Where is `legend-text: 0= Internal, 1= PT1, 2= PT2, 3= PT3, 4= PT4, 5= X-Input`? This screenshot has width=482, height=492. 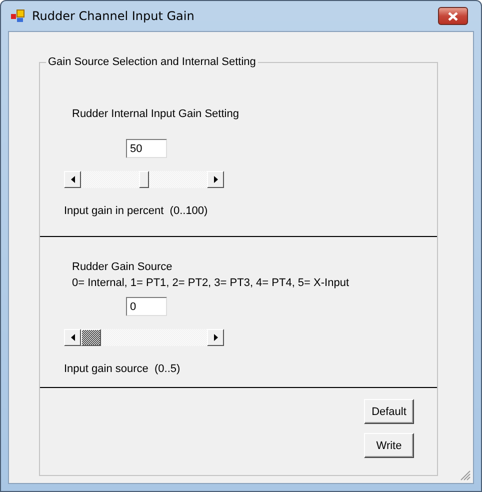 legend-text: 0= Internal, 1= PT1, 2= PT2, 3= PT3, 4= PT4, 5= X-Input is located at coordinates (210, 283).